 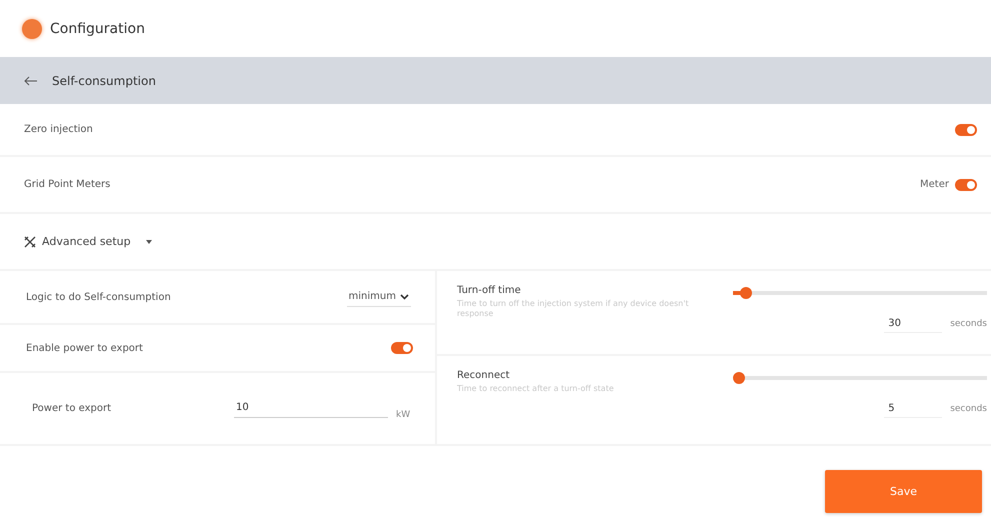 I want to click on setting-label: Reconnect, so click(x=484, y=375).